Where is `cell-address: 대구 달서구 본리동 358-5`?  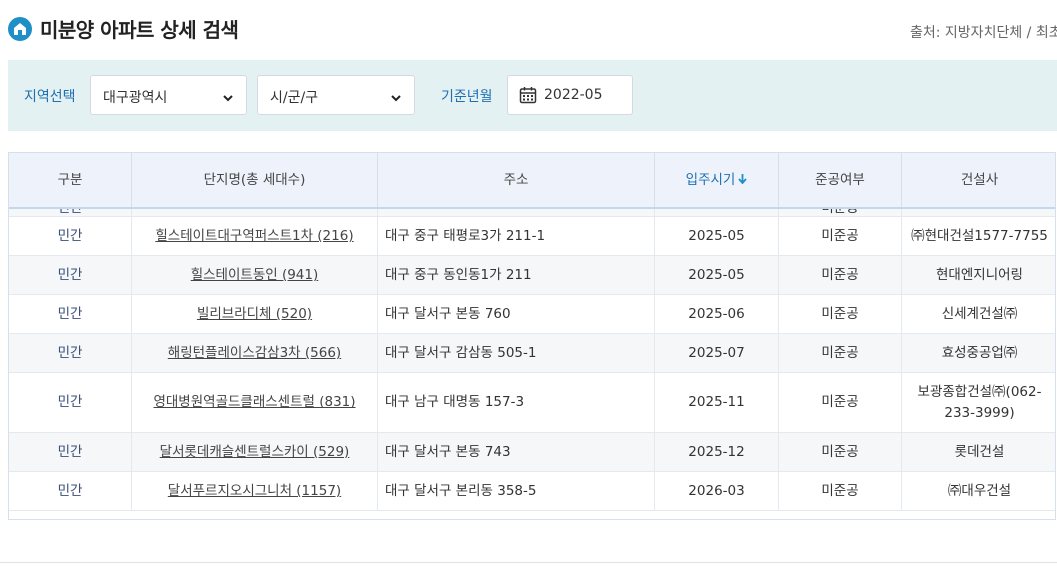
cell-address: 대구 달서구 본리동 358-5 is located at coordinates (516, 491).